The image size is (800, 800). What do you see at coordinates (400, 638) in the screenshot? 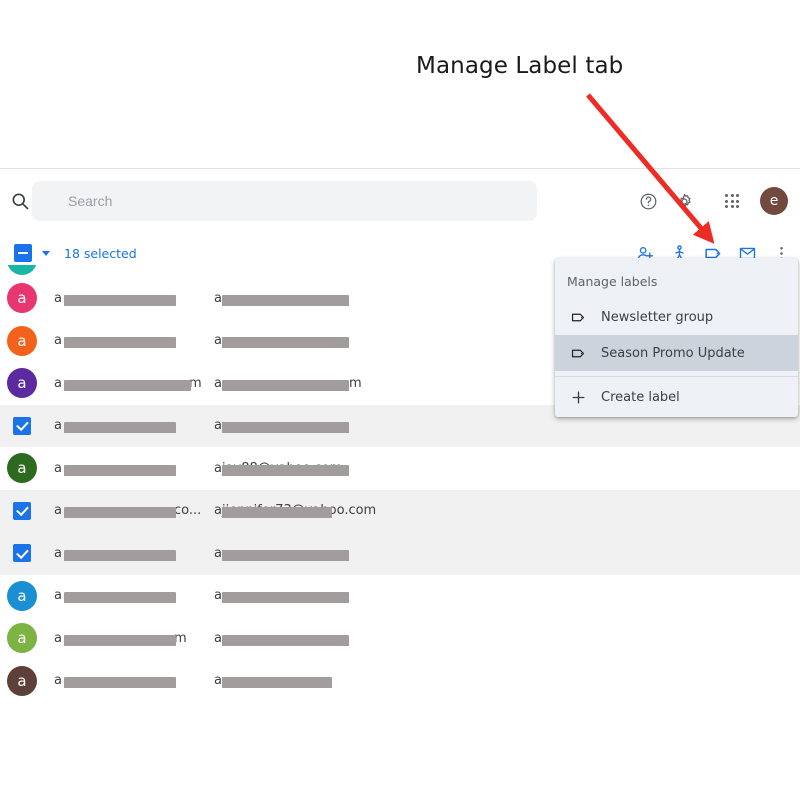
I see `table-row: aama` at bounding box center [400, 638].